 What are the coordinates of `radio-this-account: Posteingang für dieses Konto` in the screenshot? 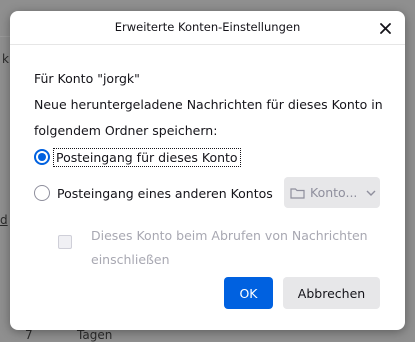 It's located at (137, 157).